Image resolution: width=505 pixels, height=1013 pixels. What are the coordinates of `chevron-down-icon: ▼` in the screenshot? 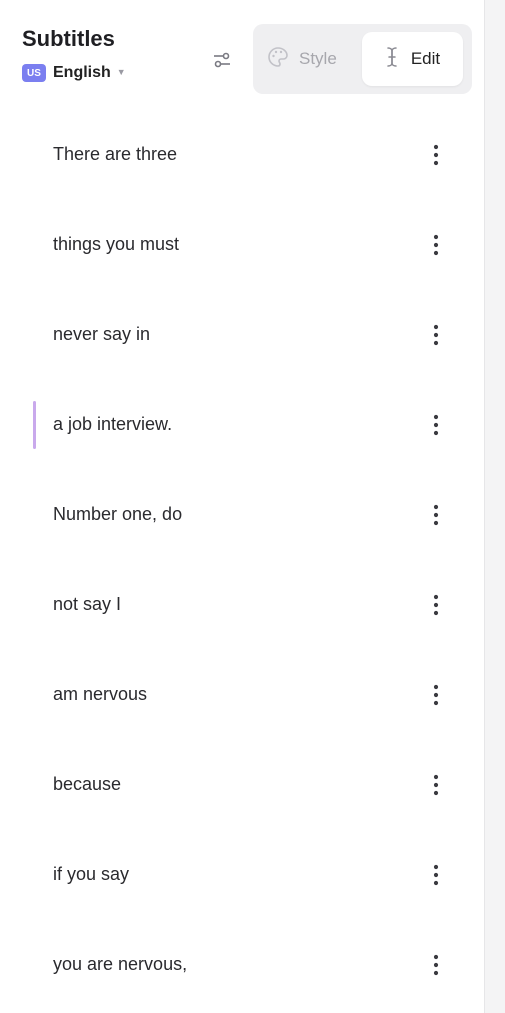 It's located at (121, 72).